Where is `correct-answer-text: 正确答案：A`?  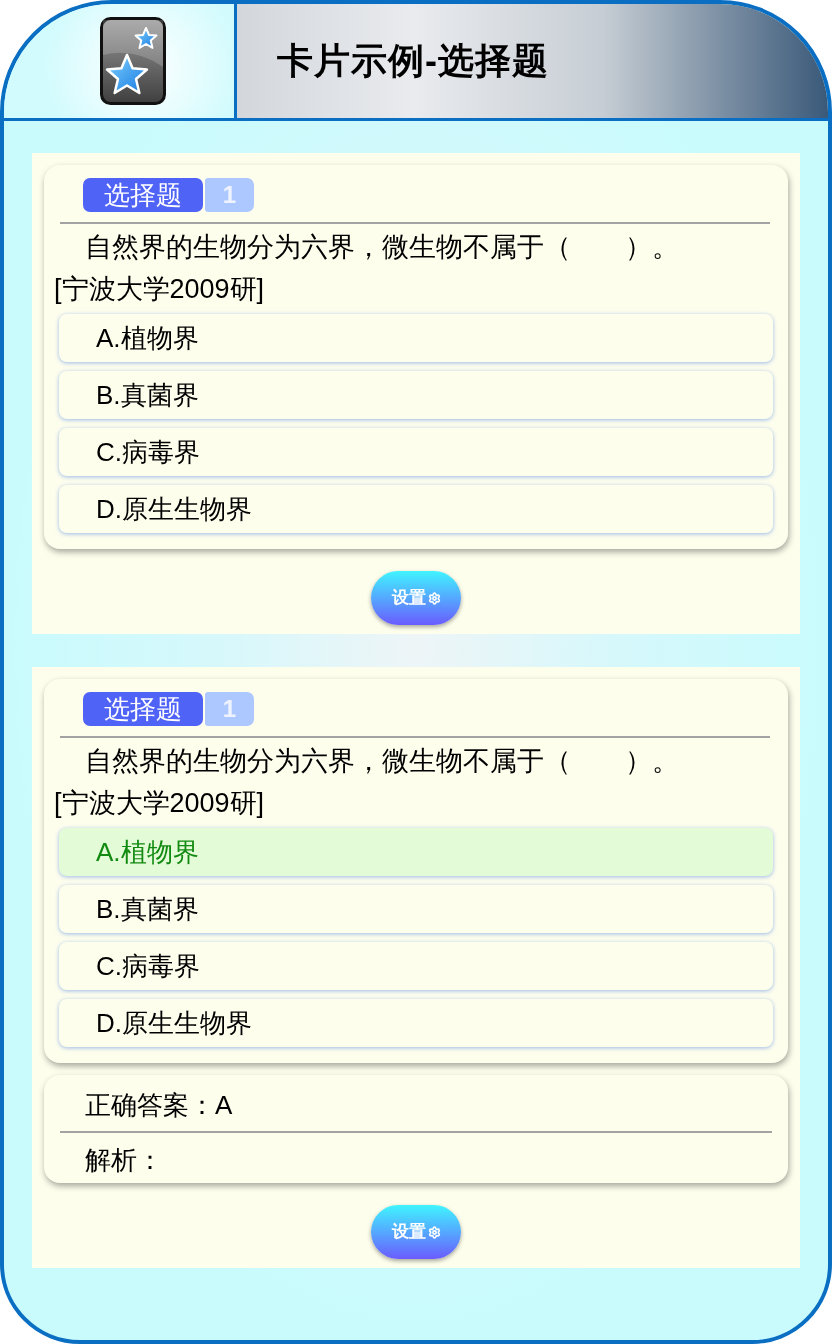
correct-answer-text: 正确答案：A is located at coordinates (159, 1105).